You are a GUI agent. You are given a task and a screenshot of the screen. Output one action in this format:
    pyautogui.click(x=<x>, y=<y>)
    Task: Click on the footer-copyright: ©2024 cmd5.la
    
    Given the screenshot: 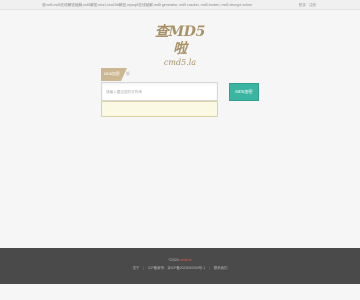 What is the action you would take?
    pyautogui.click(x=180, y=260)
    